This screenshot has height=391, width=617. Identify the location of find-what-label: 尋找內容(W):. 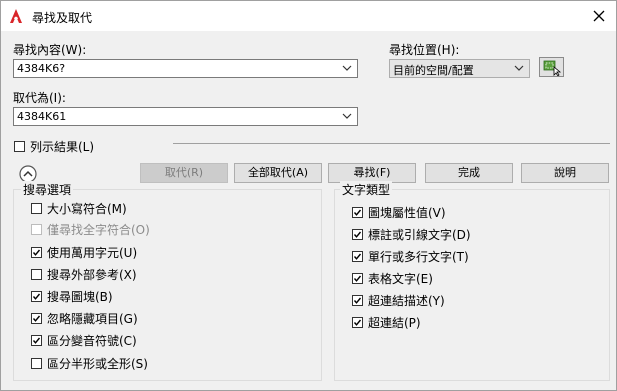
(50, 50).